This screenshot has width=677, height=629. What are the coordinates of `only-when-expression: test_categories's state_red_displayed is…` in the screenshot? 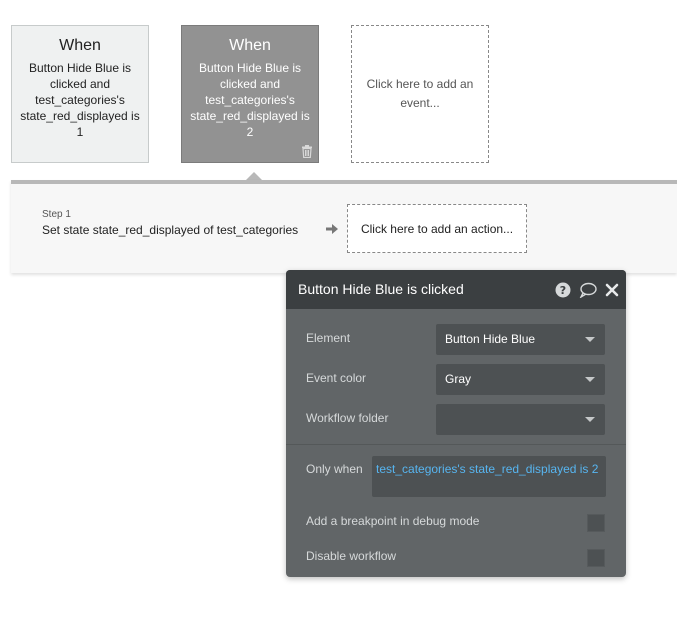 It's located at (489, 476).